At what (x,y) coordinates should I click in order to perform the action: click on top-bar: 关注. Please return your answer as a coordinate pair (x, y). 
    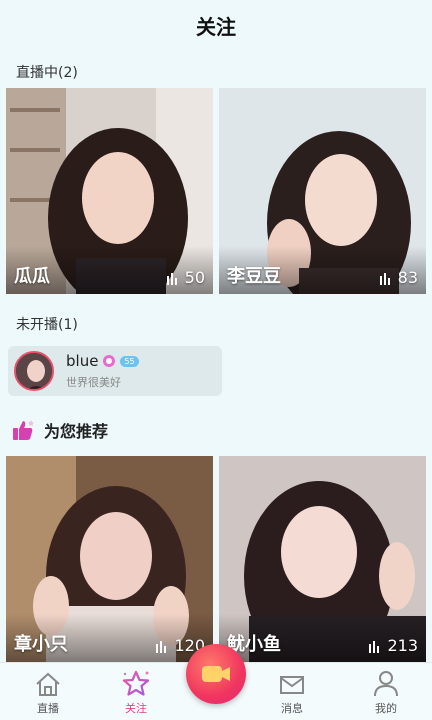
    Looking at the image, I should click on (216, 25).